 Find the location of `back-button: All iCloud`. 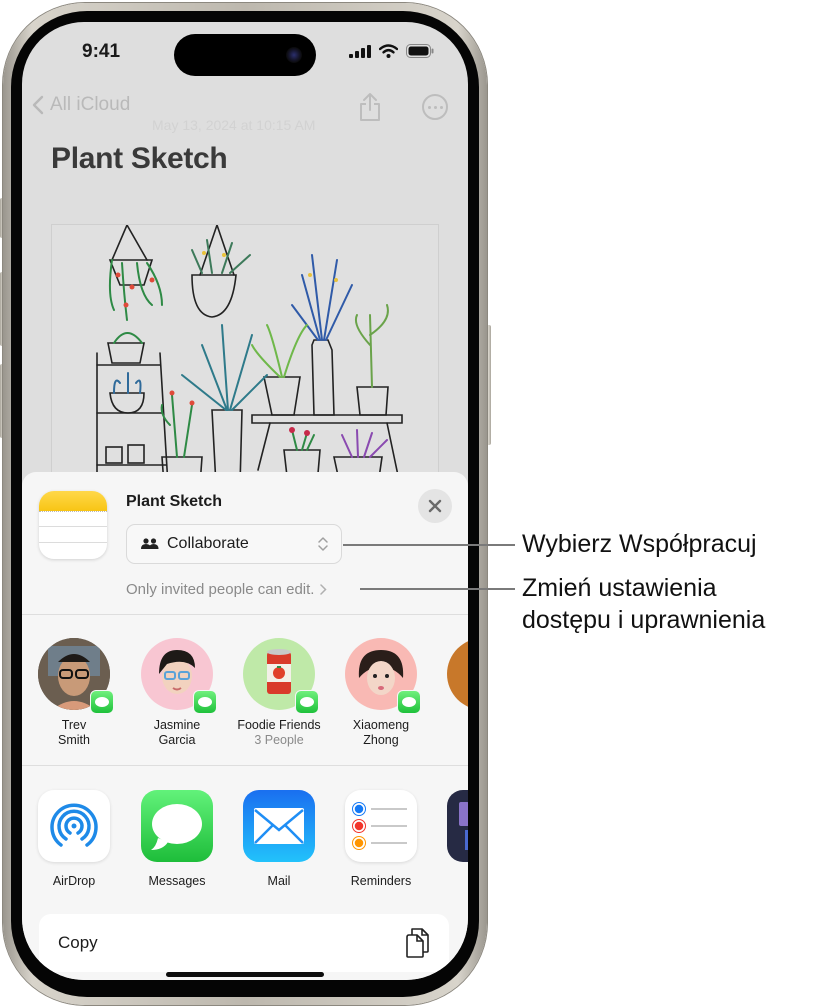

back-button: All iCloud is located at coordinates (81, 105).